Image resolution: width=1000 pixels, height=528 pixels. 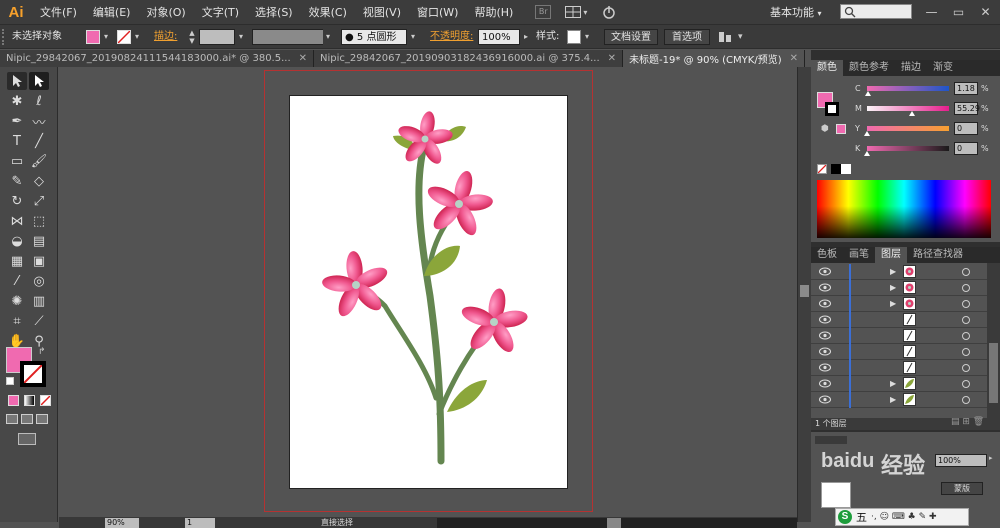 What do you see at coordinates (831, 440) in the screenshot?
I see `panel-tab-stub` at bounding box center [831, 440].